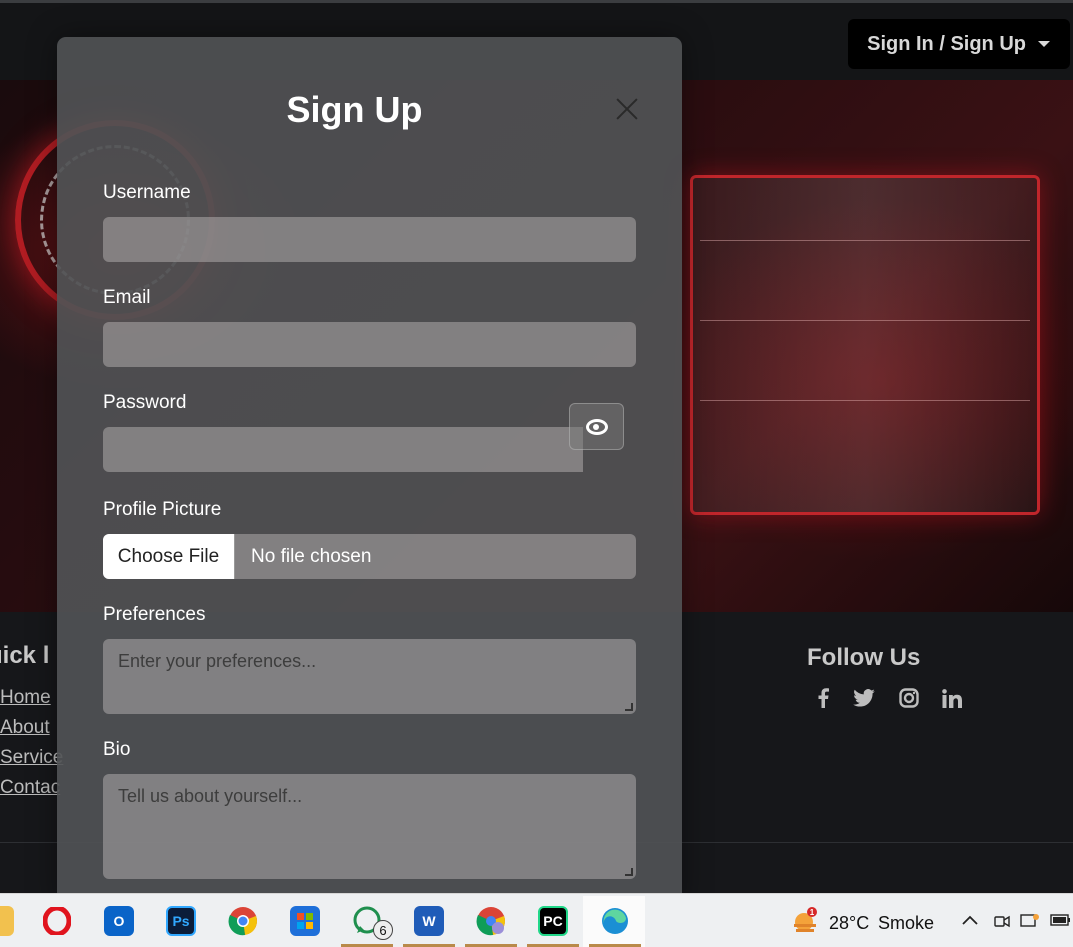 The image size is (1073, 947). What do you see at coordinates (864, 698) in the screenshot?
I see `twitter-icon` at bounding box center [864, 698].